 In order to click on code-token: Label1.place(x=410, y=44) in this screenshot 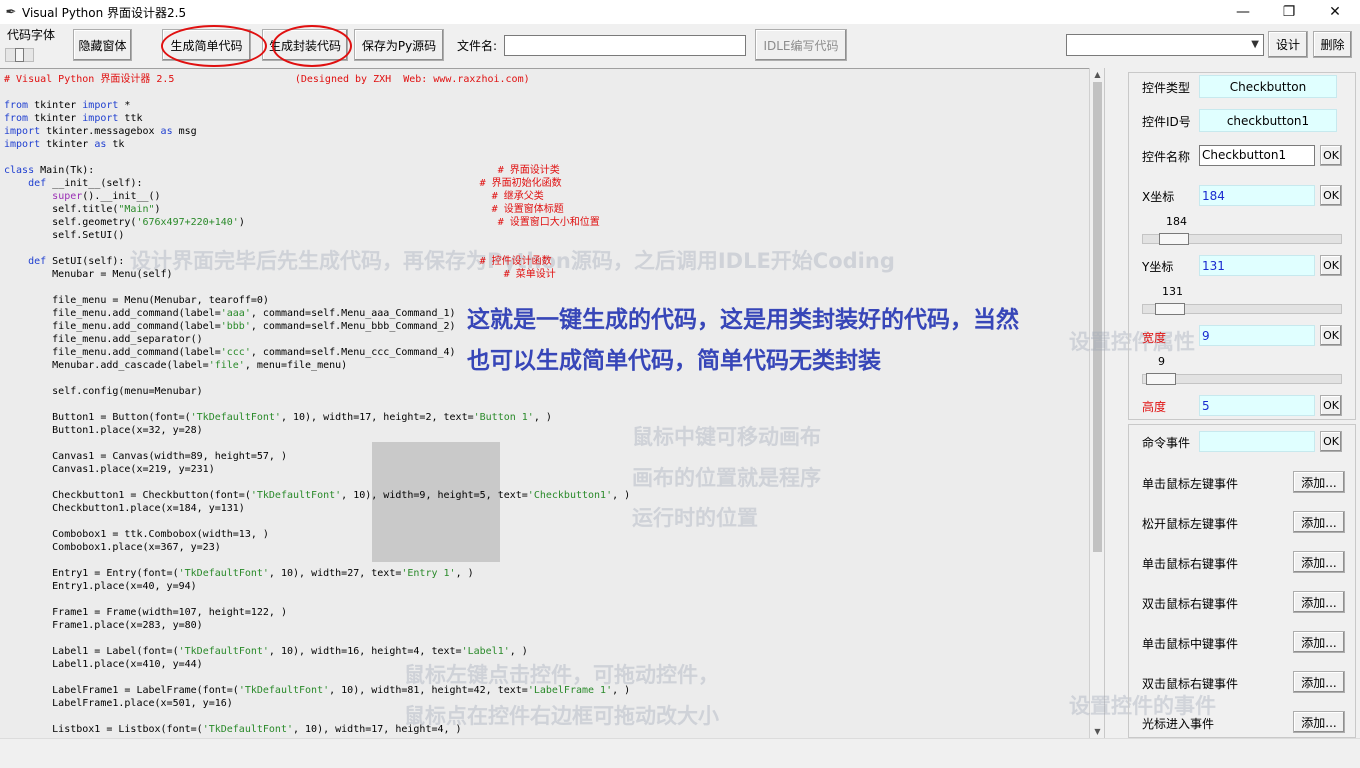, I will do `click(103, 664)`.